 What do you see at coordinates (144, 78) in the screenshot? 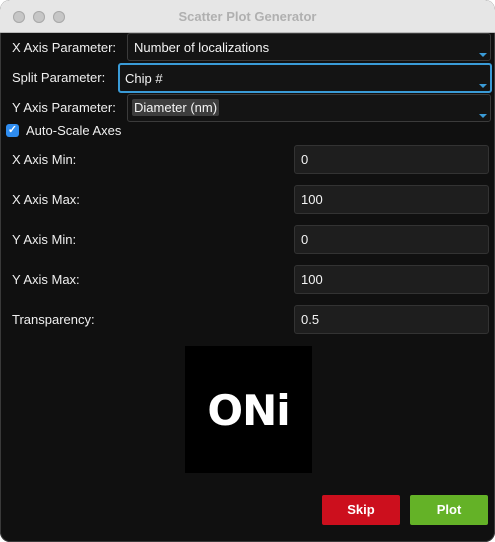
I see `split-param-value: Chip #` at bounding box center [144, 78].